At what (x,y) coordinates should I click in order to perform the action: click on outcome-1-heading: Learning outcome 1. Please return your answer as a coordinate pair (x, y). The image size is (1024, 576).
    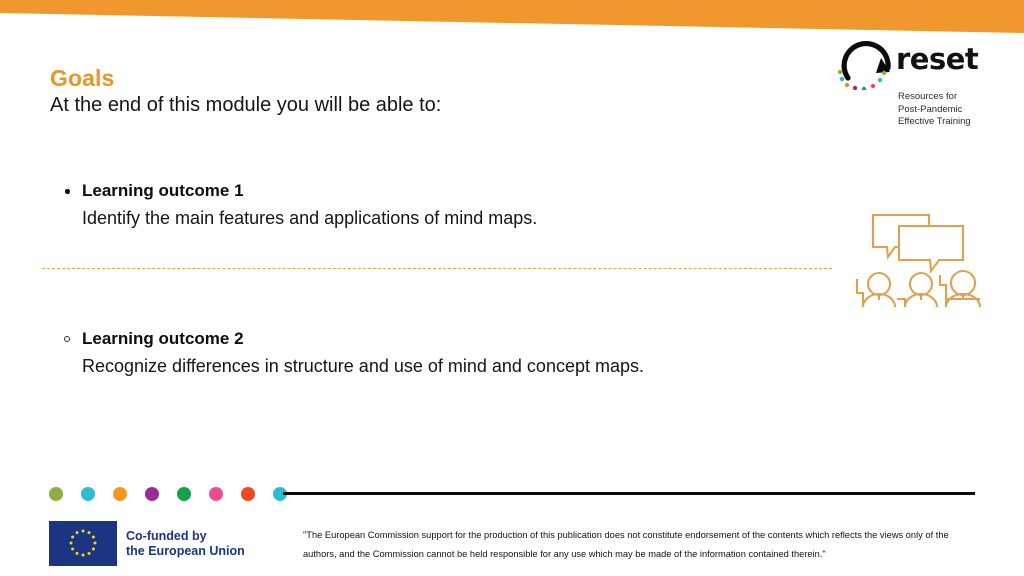
    Looking at the image, I should click on (298, 191).